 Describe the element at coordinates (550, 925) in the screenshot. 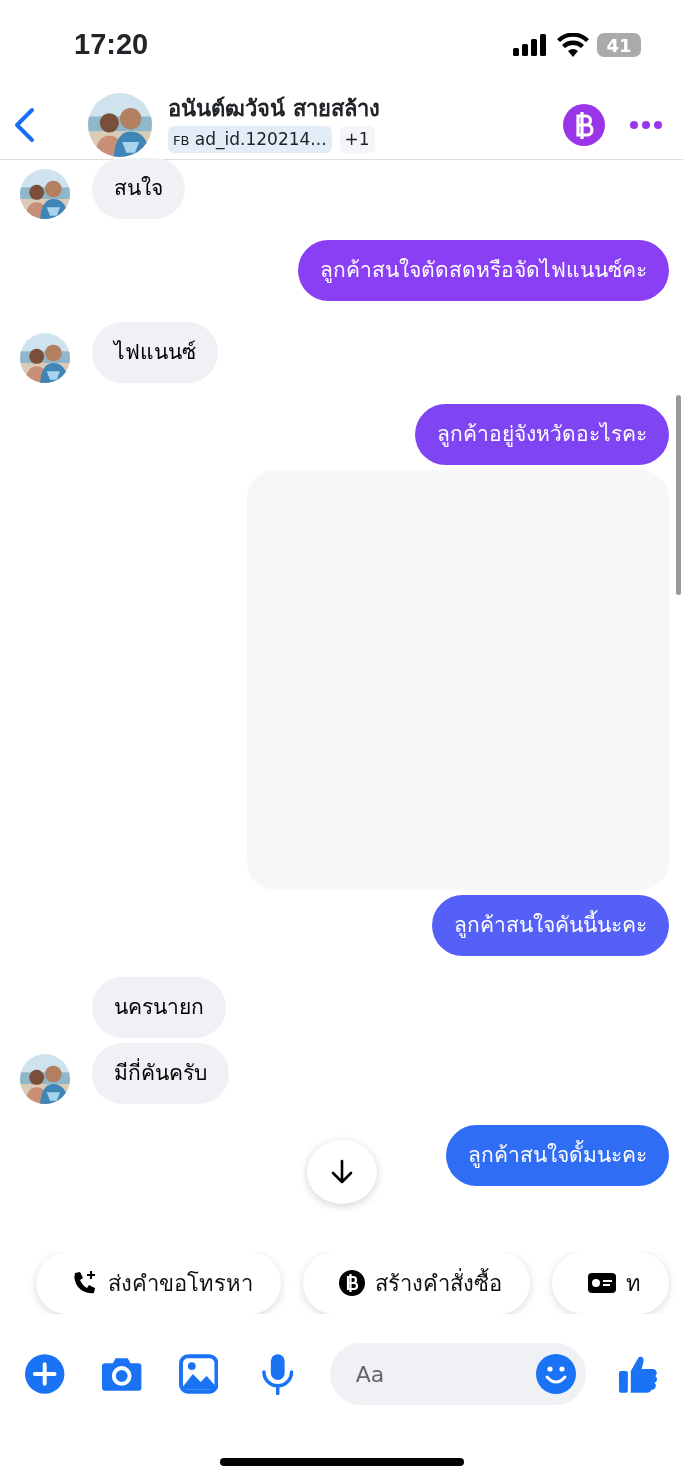

I see `message-bubble: ลูกค้าสนใจคันนี้นะคะ` at that location.